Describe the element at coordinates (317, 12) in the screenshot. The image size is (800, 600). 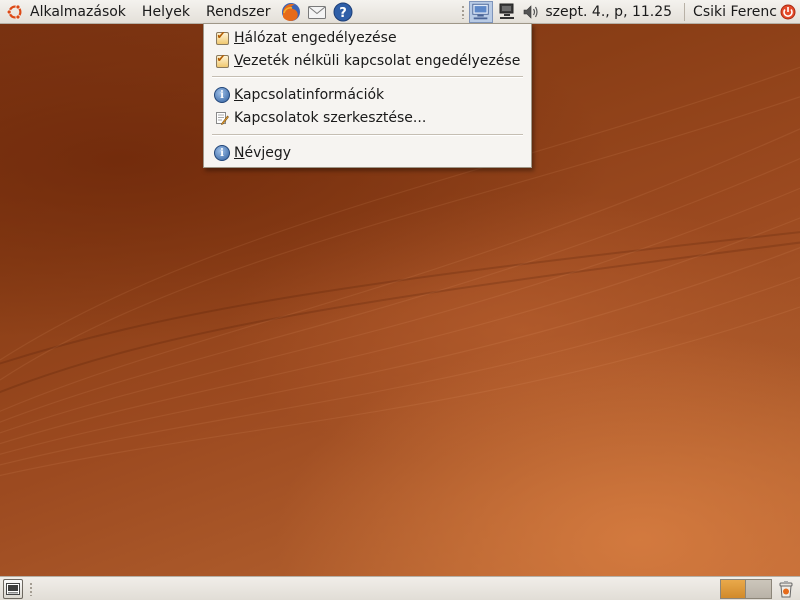
I see `mail-icon` at that location.